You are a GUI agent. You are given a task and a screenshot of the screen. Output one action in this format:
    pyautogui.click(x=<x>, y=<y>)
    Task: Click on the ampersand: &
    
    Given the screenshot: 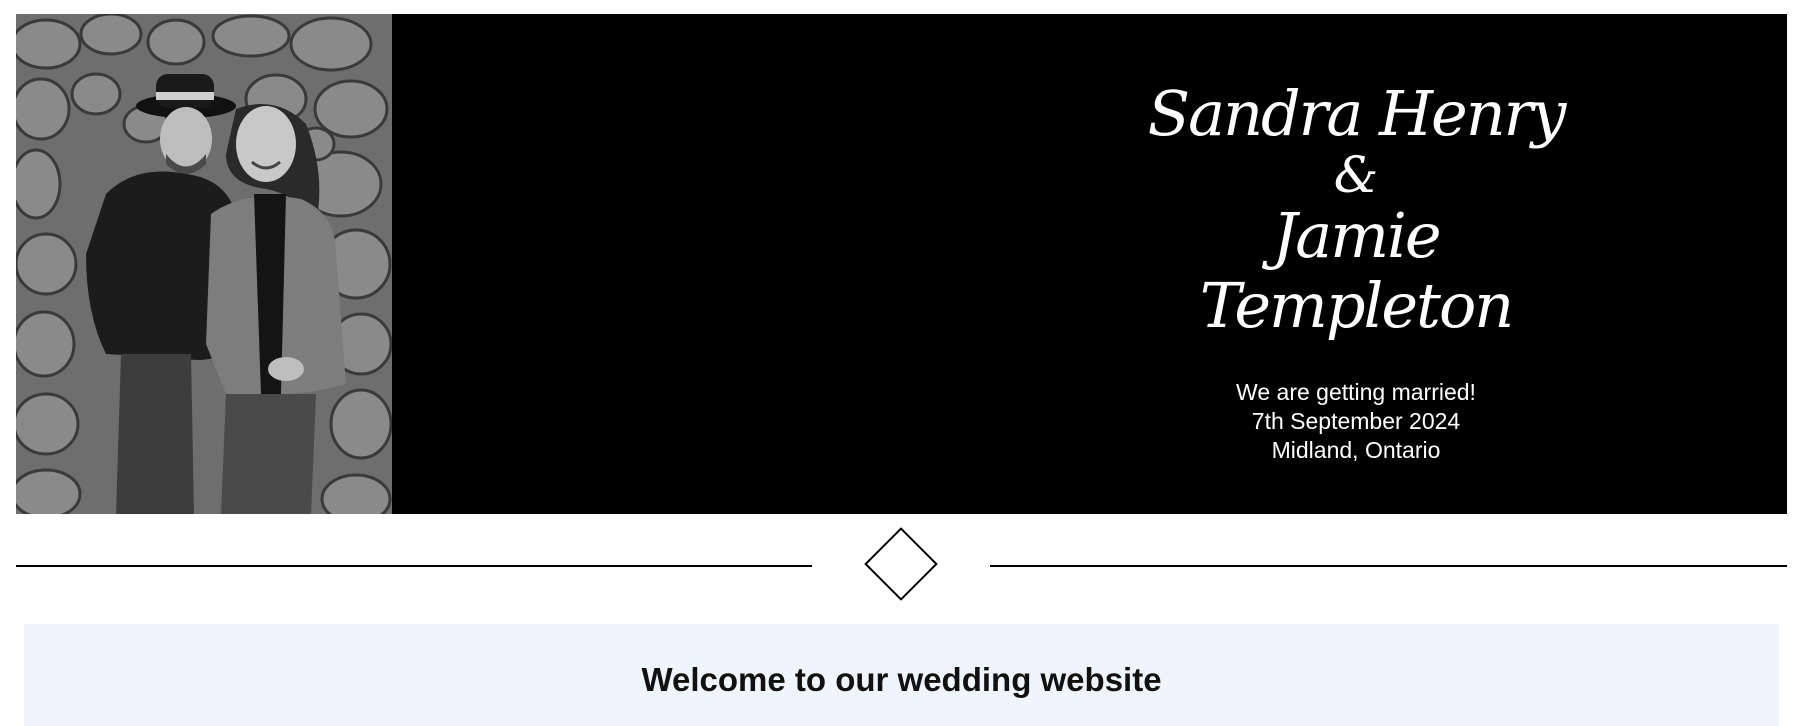 What is the action you would take?
    pyautogui.click(x=1356, y=175)
    